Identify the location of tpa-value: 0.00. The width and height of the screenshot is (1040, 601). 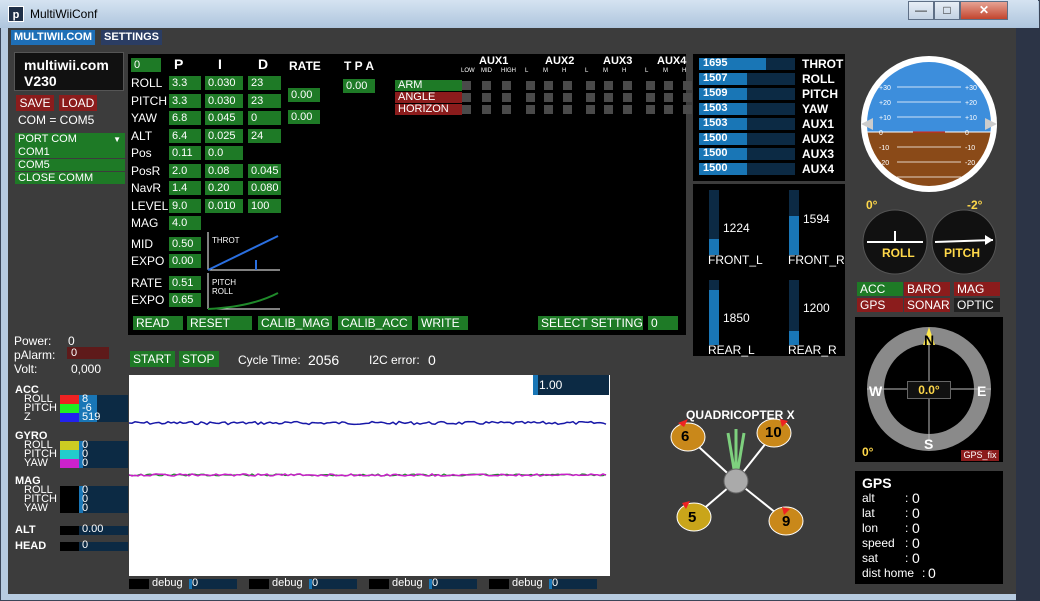
(359, 86).